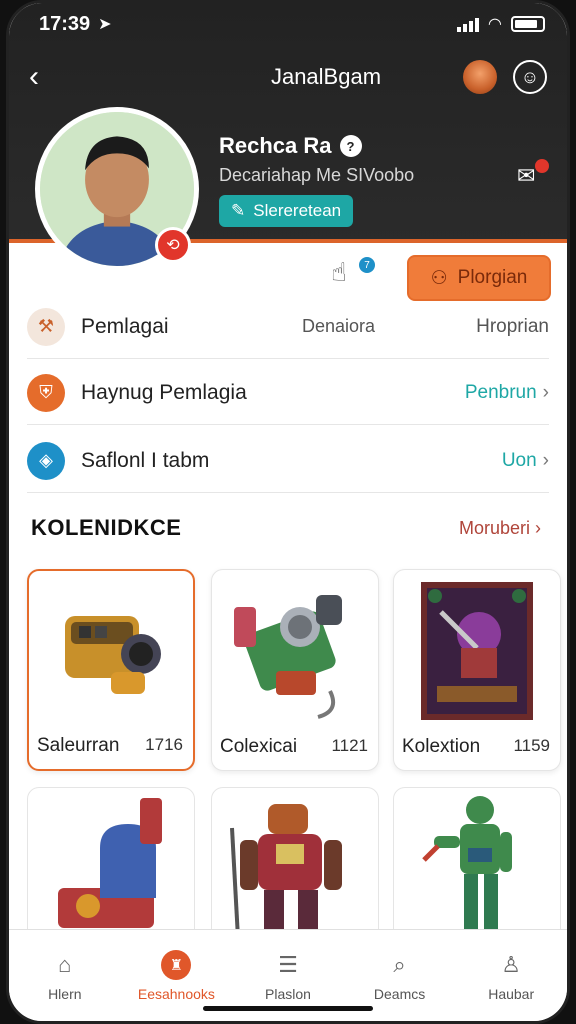  Describe the element at coordinates (65, 23) in the screenshot. I see `status-time: 17:39` at that location.